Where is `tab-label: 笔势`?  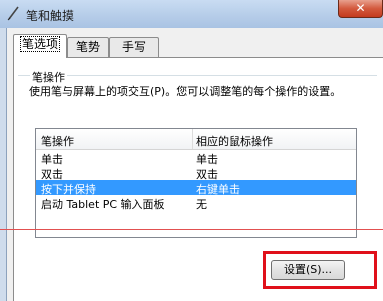
tab-label: 笔势 is located at coordinates (87, 47).